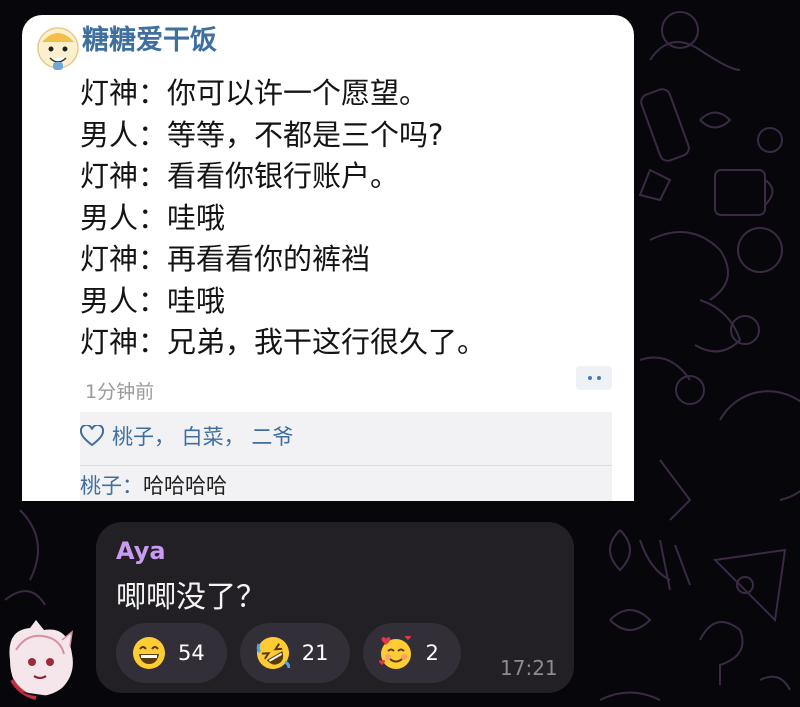 The image size is (800, 707). Describe the element at coordinates (395, 652) in the screenshot. I see `smiling-face-with-hearts-icon` at that location.